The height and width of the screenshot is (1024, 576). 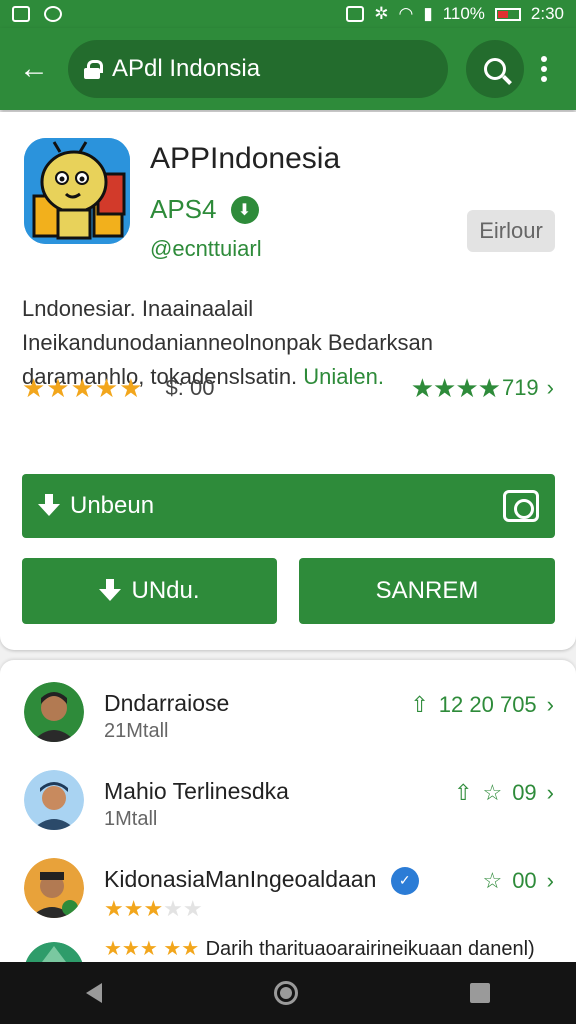 I want to click on search-button, so click(x=495, y=69).